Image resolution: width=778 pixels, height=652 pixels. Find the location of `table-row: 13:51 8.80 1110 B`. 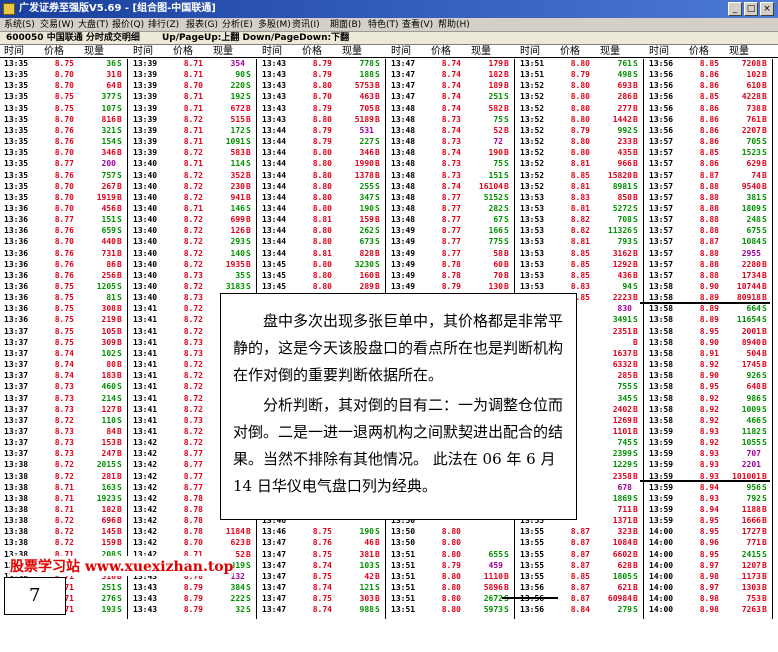

table-row: 13:51 8.80 1110 B is located at coordinates (451, 577).